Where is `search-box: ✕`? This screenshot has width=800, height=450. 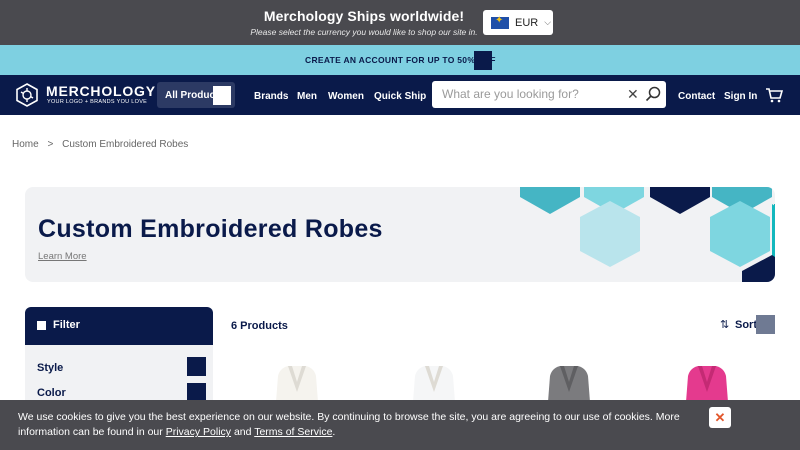 search-box: ✕ is located at coordinates (549, 94).